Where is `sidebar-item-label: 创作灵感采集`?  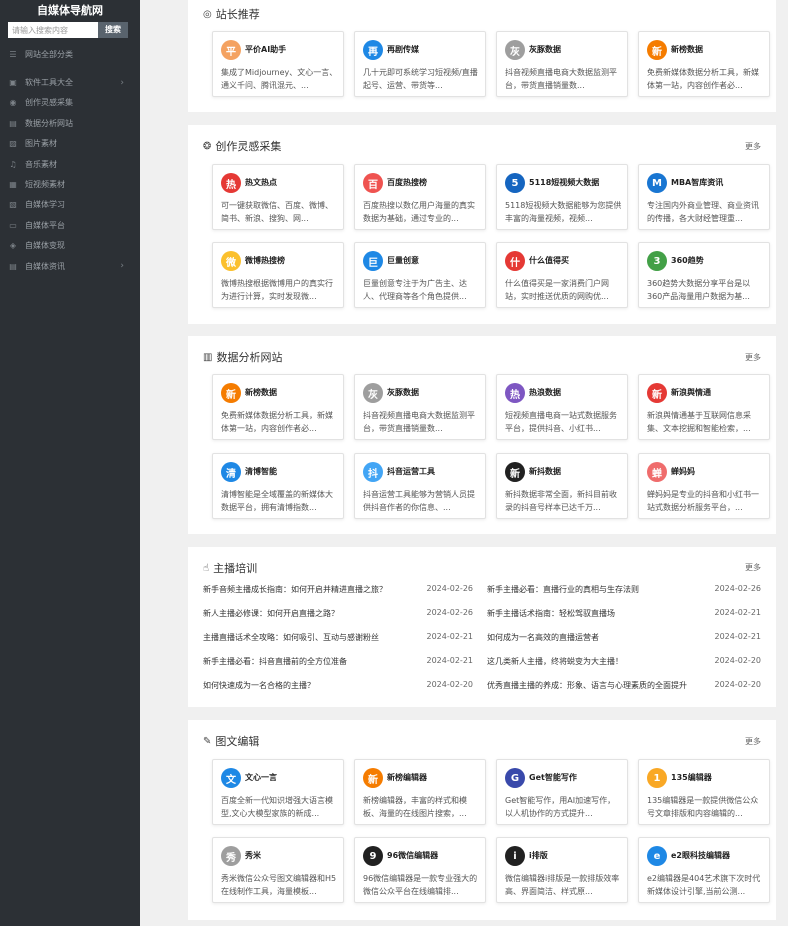 sidebar-item-label: 创作灵感采集 is located at coordinates (49, 103).